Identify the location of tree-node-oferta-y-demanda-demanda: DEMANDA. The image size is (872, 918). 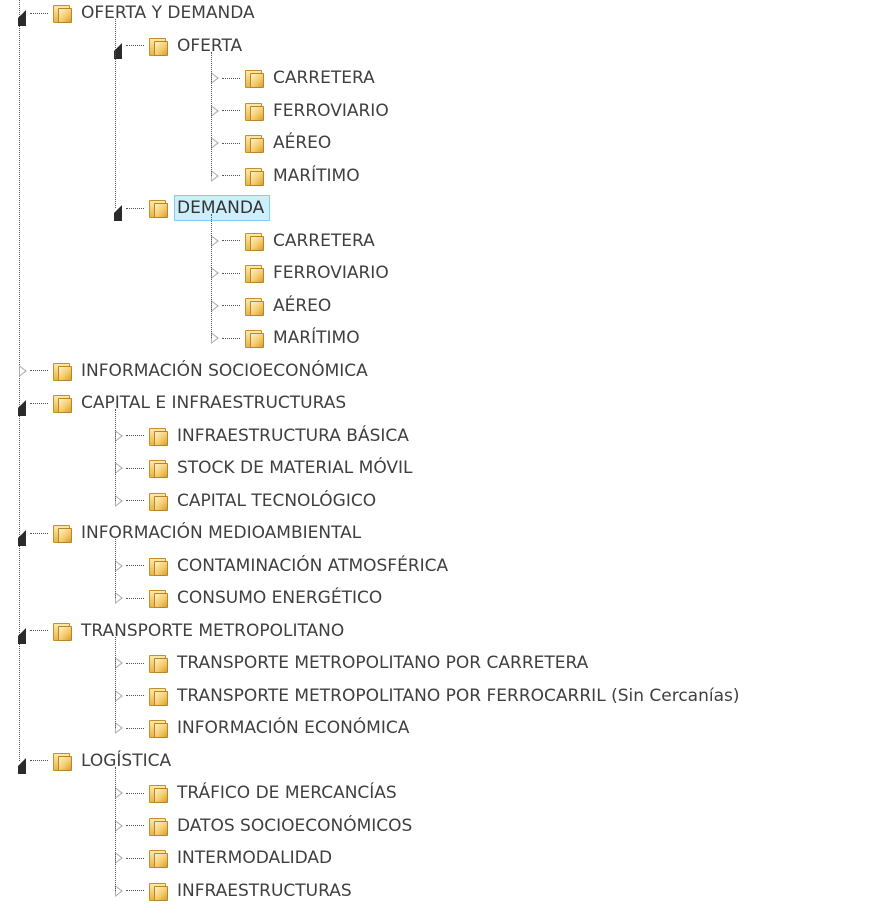
(192, 208).